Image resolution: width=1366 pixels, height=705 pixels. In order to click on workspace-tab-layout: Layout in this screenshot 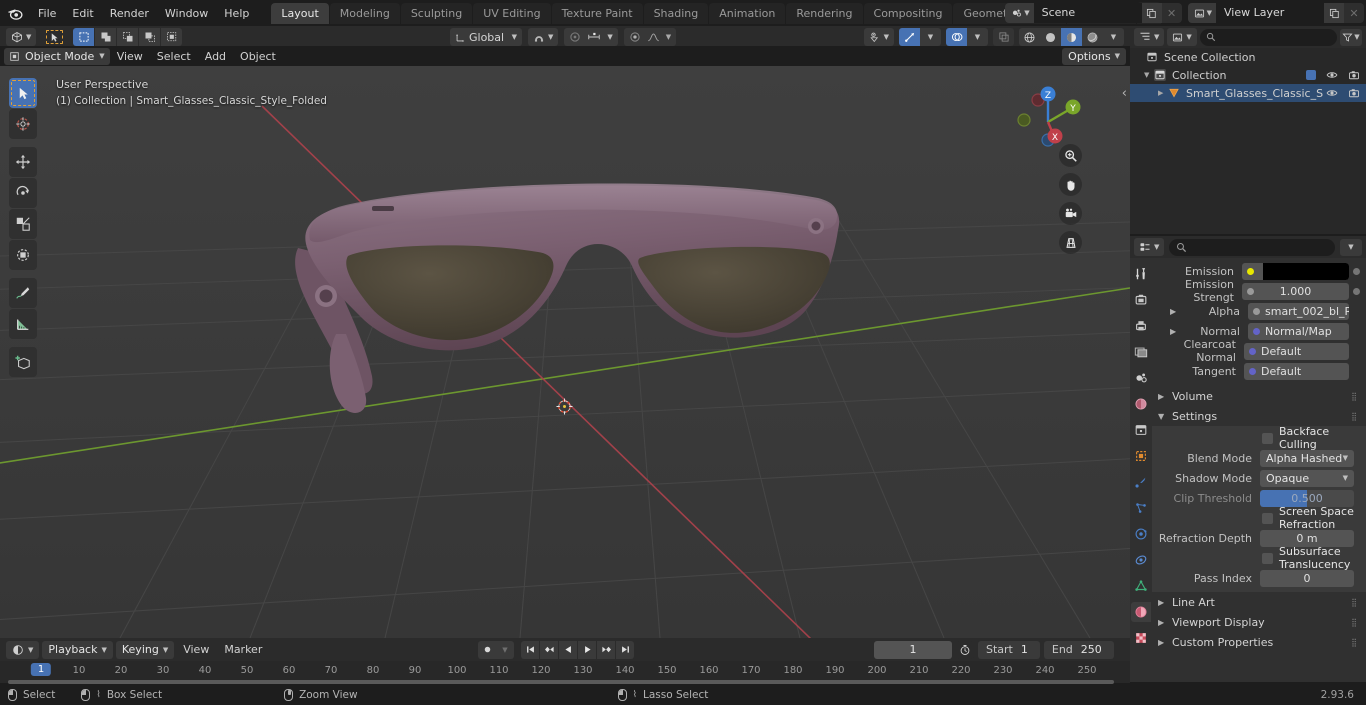, I will do `click(300, 13)`.